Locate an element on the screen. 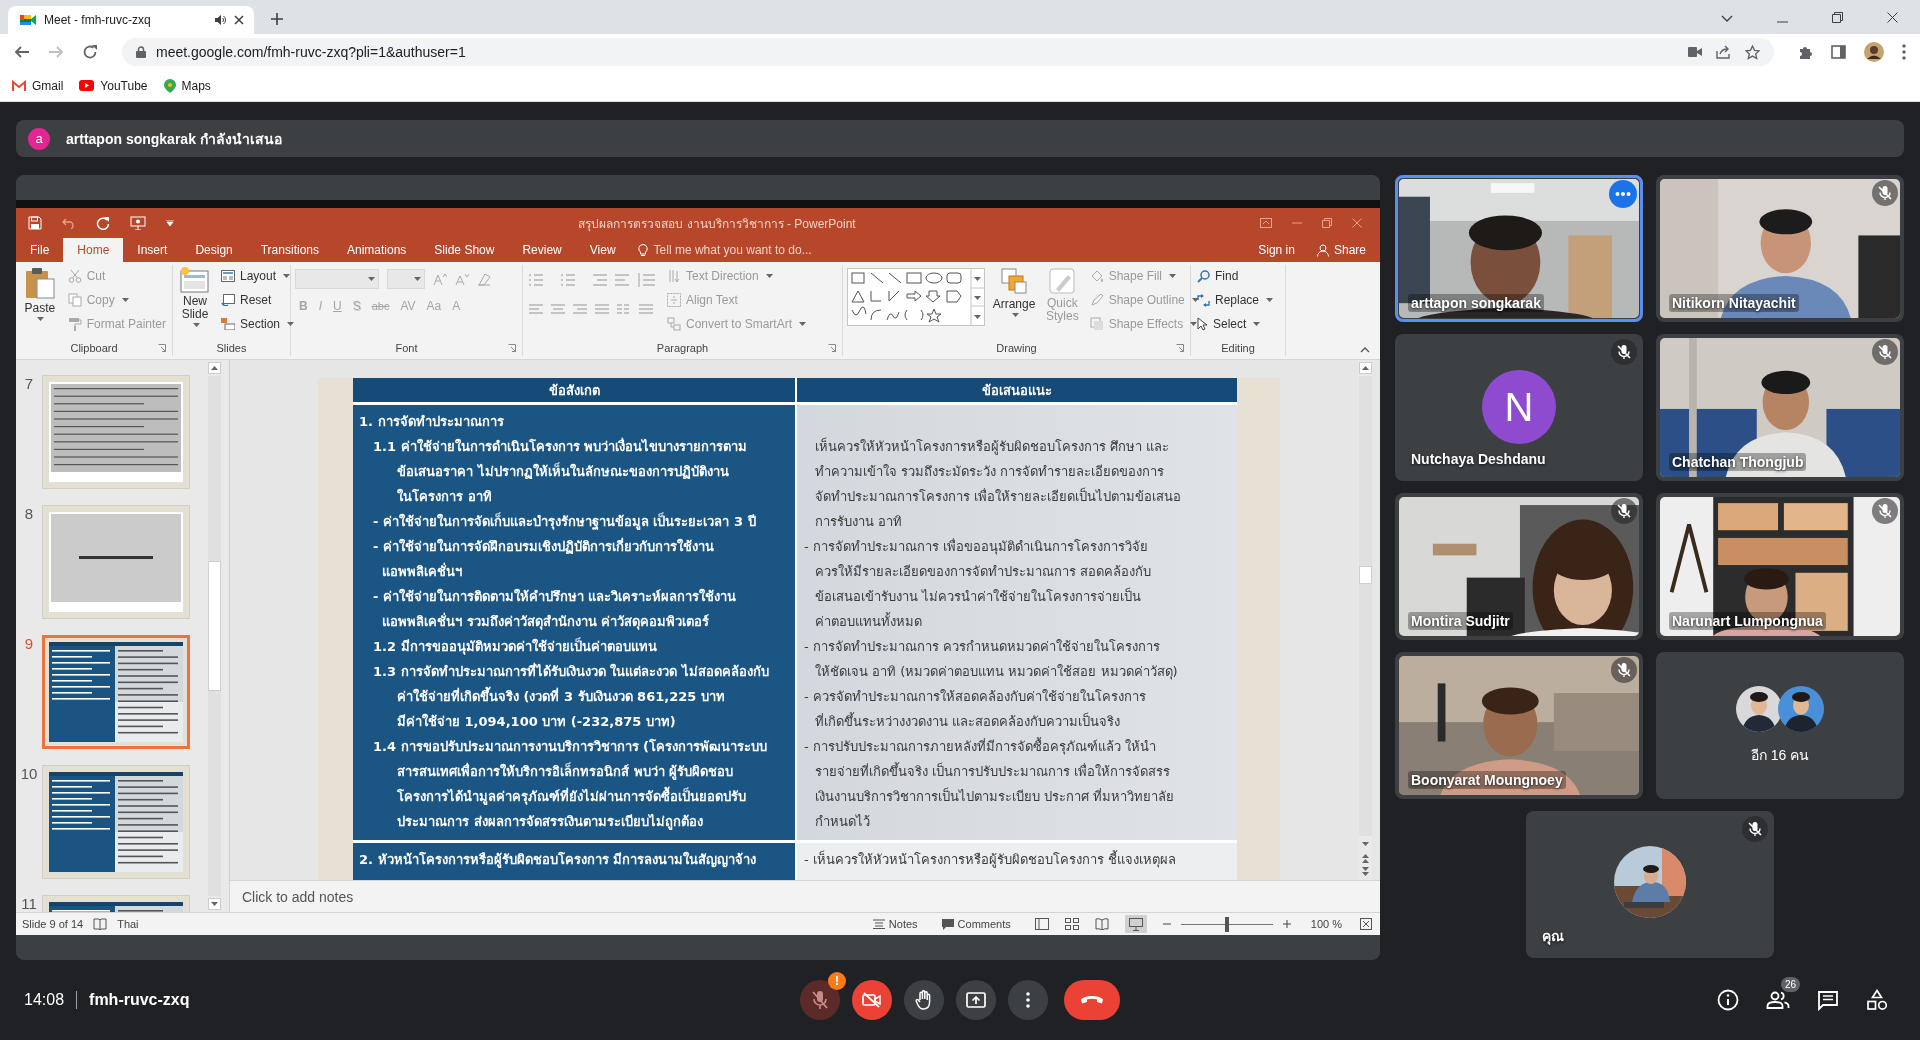  text-direction-icon is located at coordinates (674, 276).